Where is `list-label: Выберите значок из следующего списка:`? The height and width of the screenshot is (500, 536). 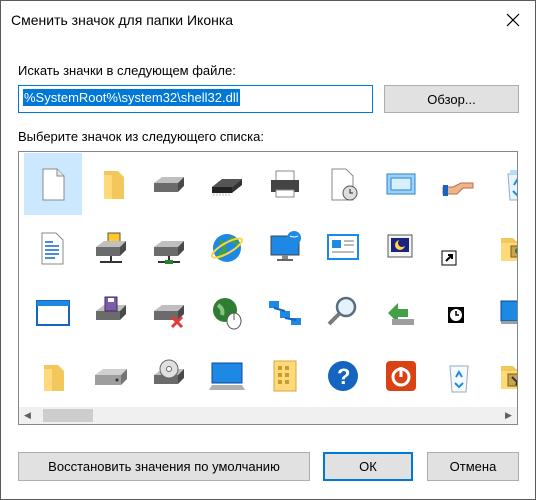
list-label: Выберите значок из следующего списка: is located at coordinates (141, 136).